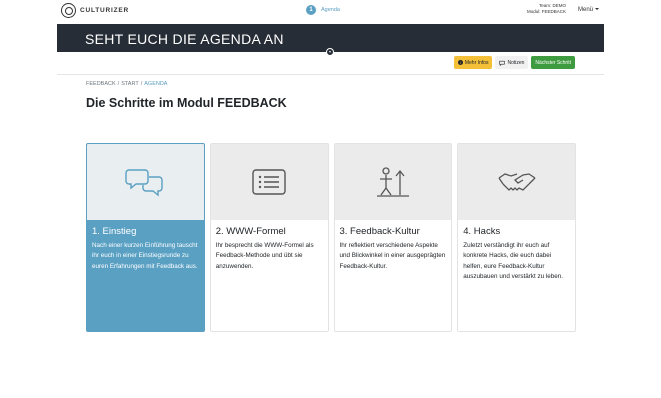 This screenshot has height=398, width=661. I want to click on step-label: Agenda, so click(330, 10).